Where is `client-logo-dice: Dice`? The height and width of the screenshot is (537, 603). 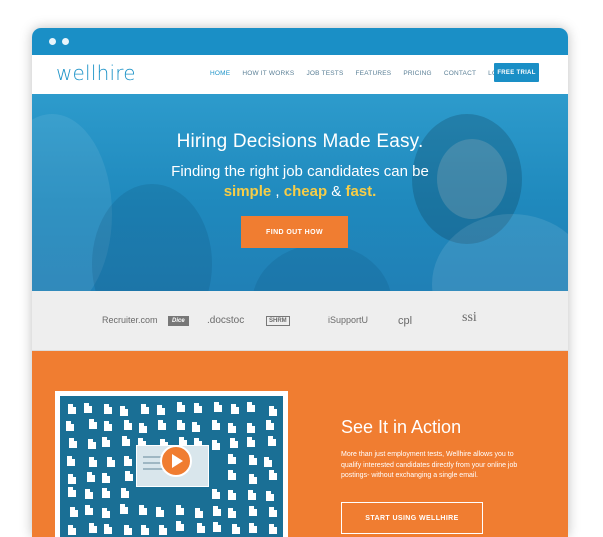 client-logo-dice: Dice is located at coordinates (178, 321).